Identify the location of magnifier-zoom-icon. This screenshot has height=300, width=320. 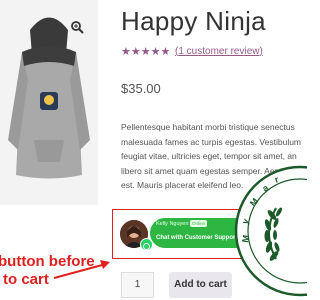
(77, 27).